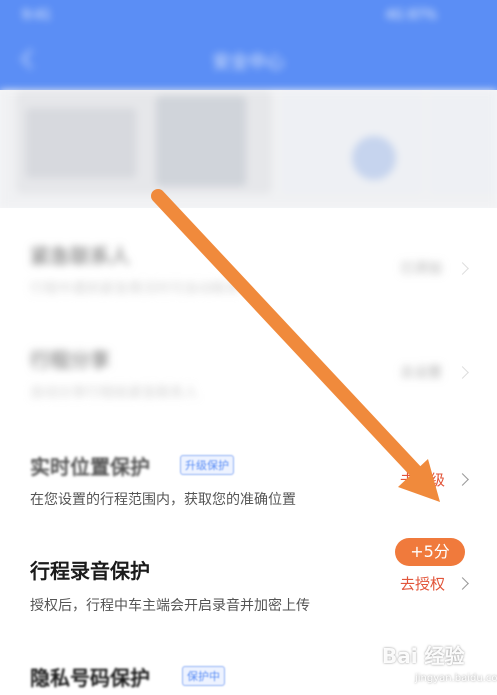  What do you see at coordinates (374, 158) in the screenshot?
I see `banner-icon` at bounding box center [374, 158].